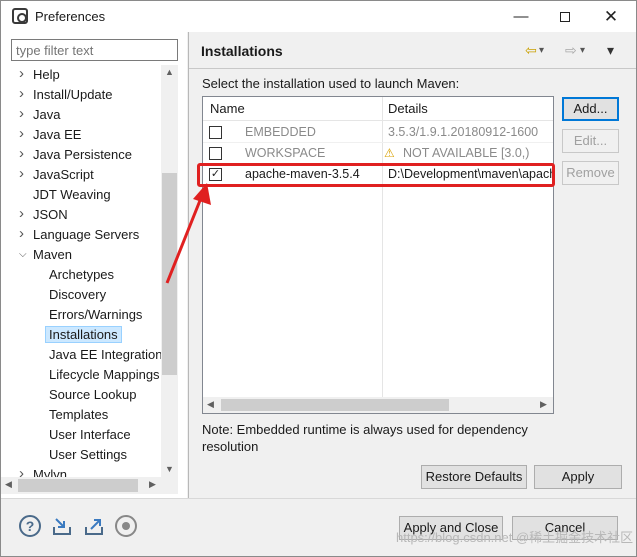 The height and width of the screenshot is (557, 637). Describe the element at coordinates (280, 132) in the screenshot. I see `installation-name: EMBEDDED` at that location.